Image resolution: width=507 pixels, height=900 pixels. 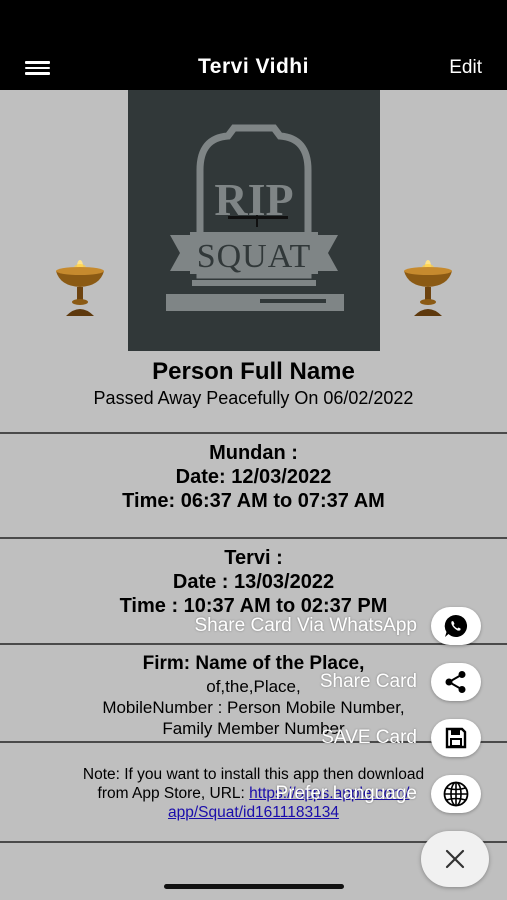 I want to click on language-button, so click(x=456, y=794).